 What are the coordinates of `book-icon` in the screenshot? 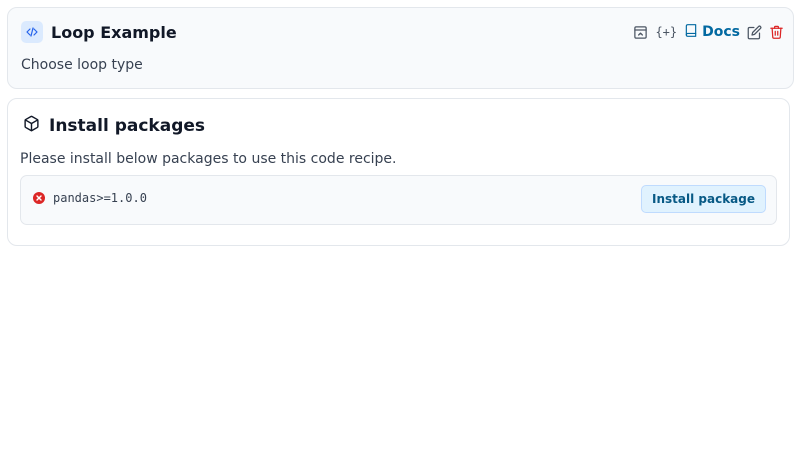 It's located at (691, 32).